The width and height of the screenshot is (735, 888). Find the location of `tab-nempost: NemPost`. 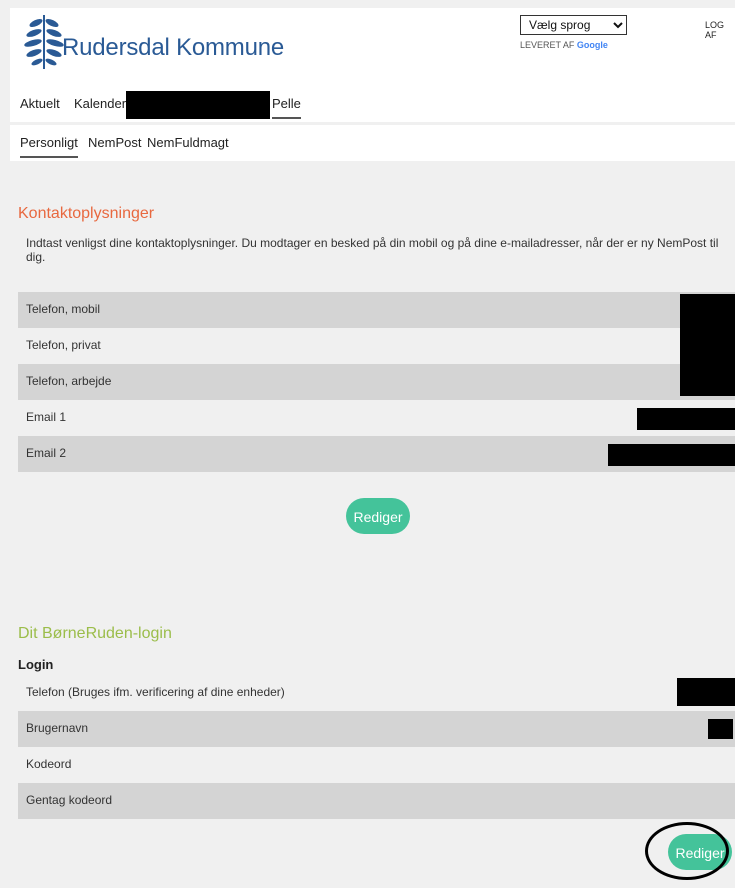

tab-nempost: NemPost is located at coordinates (114, 142).